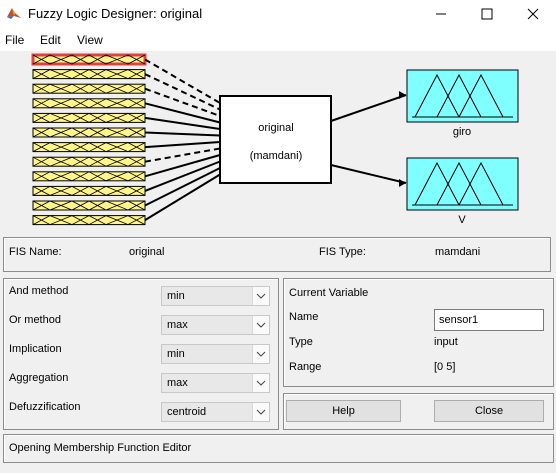 This screenshot has height=473, width=556. Describe the element at coordinates (275, 128) in the screenshot. I see `system-name: original` at that location.